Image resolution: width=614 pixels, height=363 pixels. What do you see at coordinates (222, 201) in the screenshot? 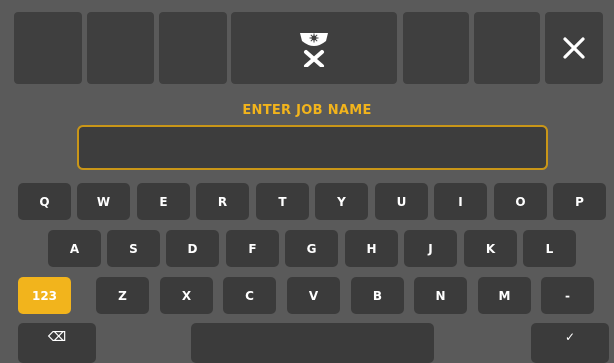
I see `key-r: R` at bounding box center [222, 201].